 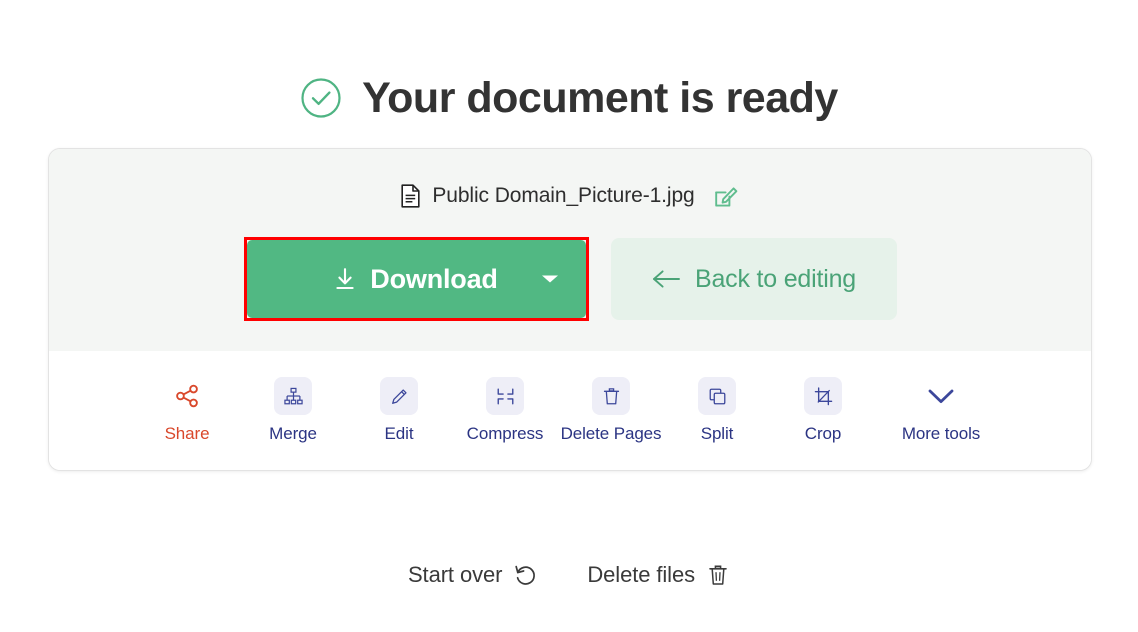 What do you see at coordinates (641, 574) in the screenshot?
I see `delete-files-label: Delete files` at bounding box center [641, 574].